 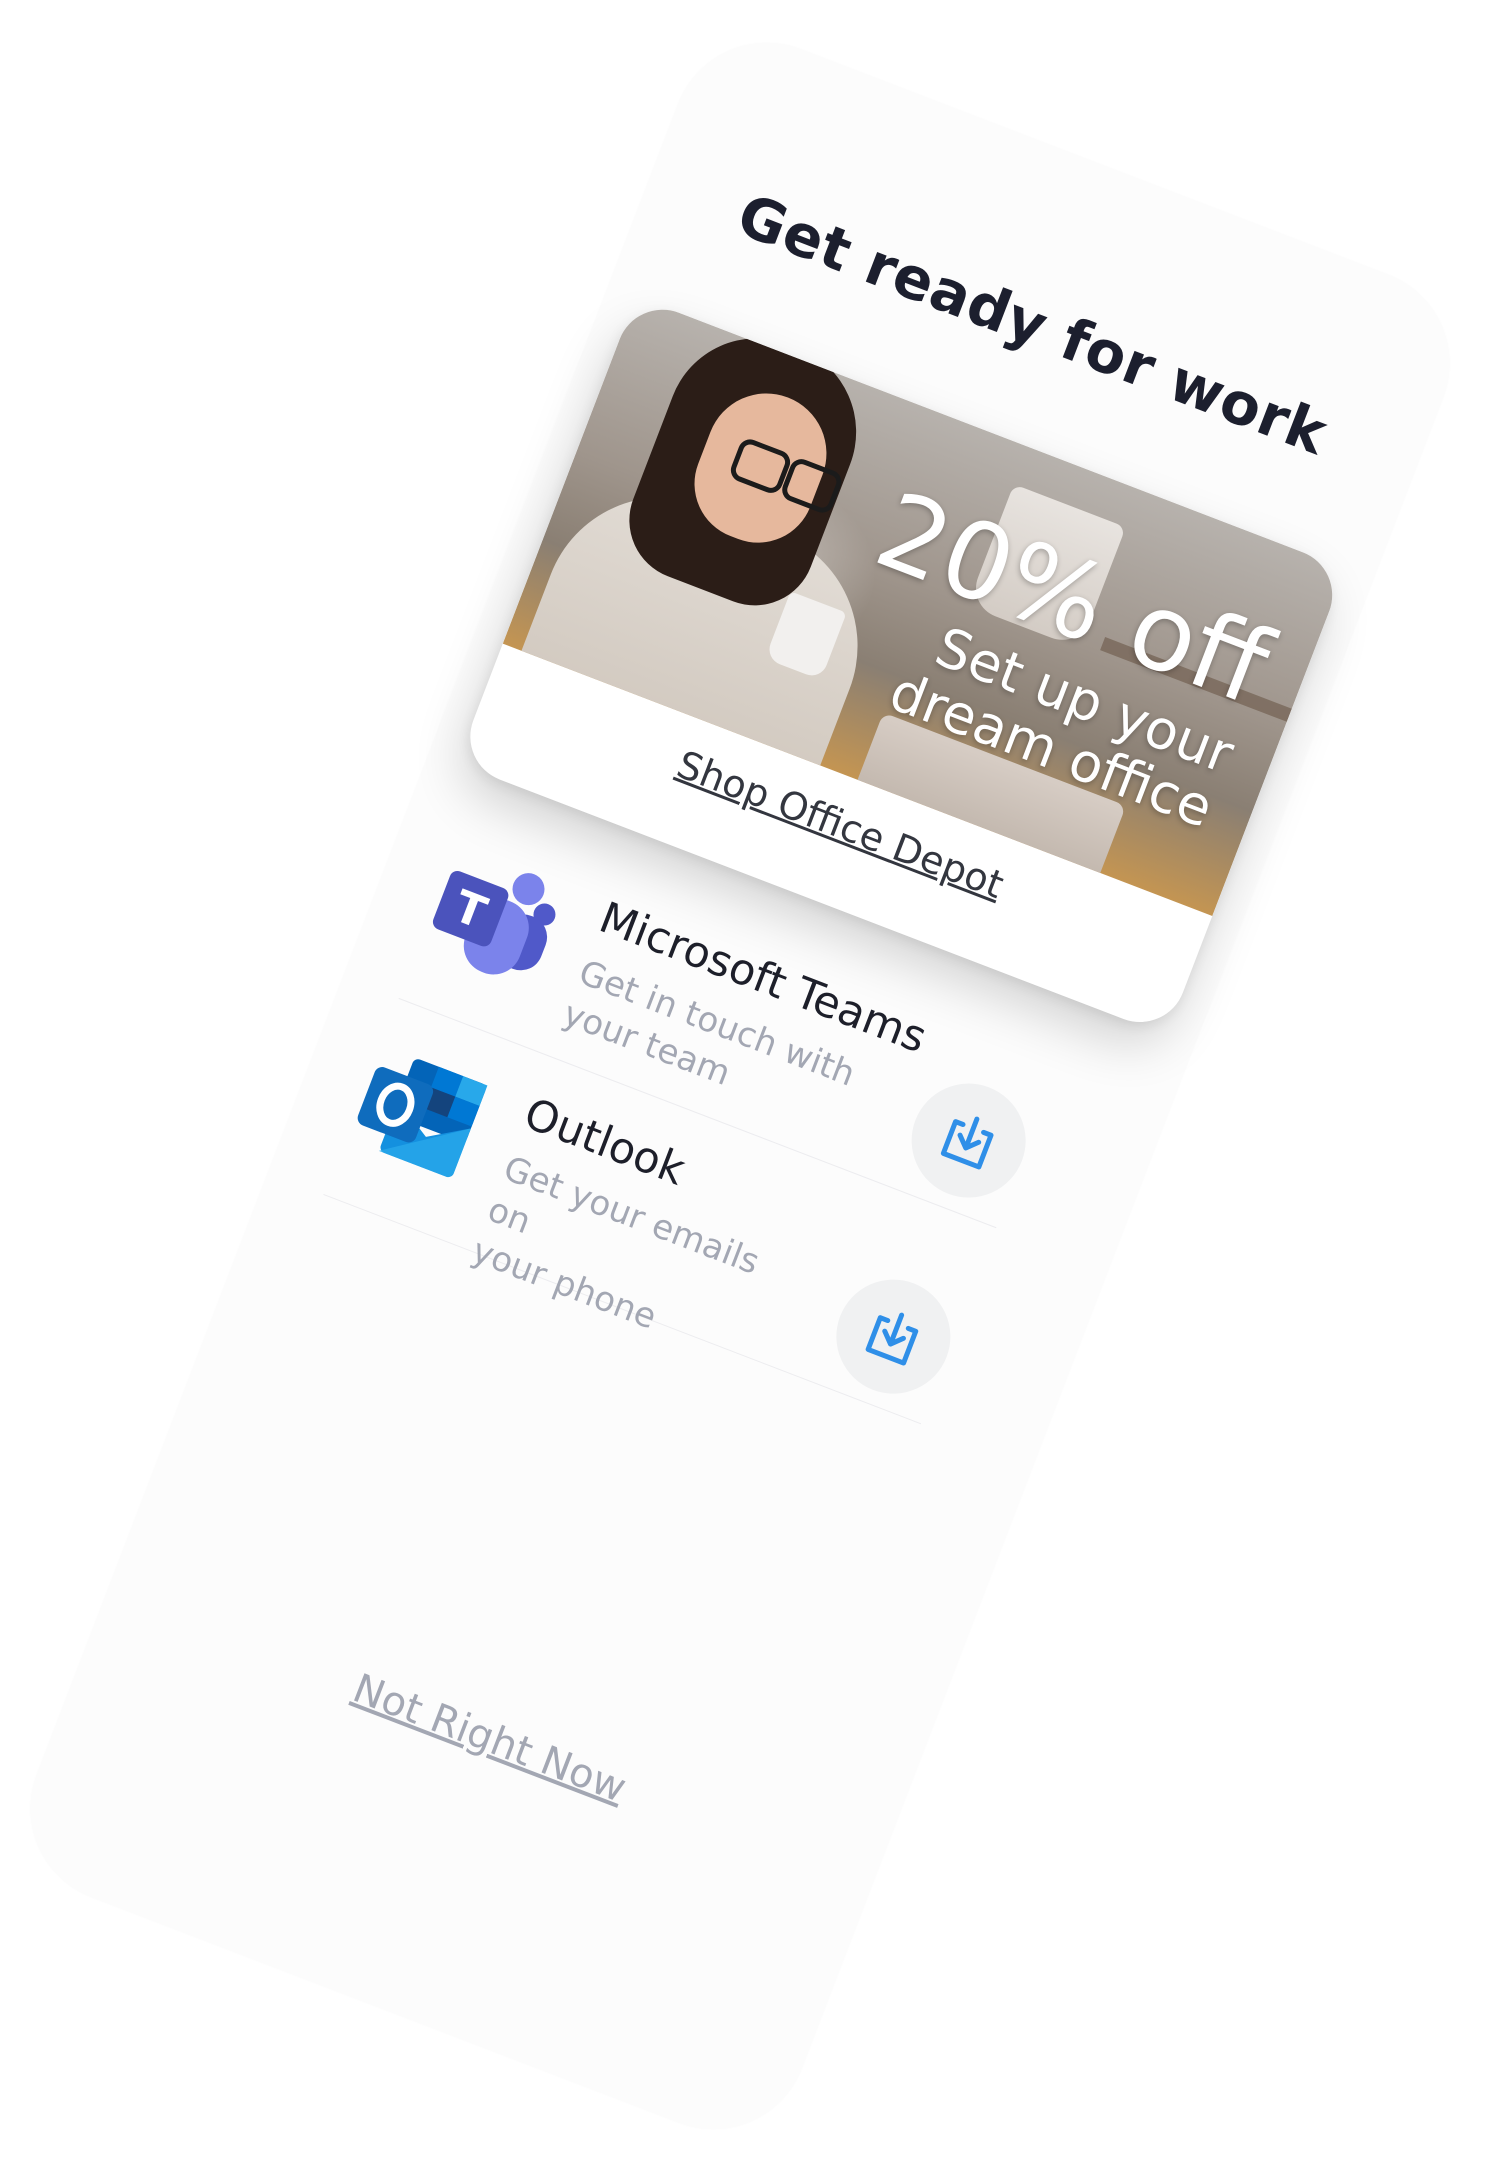 What do you see at coordinates (629, 1262) in the screenshot?
I see `app-desc-outlook: Get your emails on your phone` at bounding box center [629, 1262].